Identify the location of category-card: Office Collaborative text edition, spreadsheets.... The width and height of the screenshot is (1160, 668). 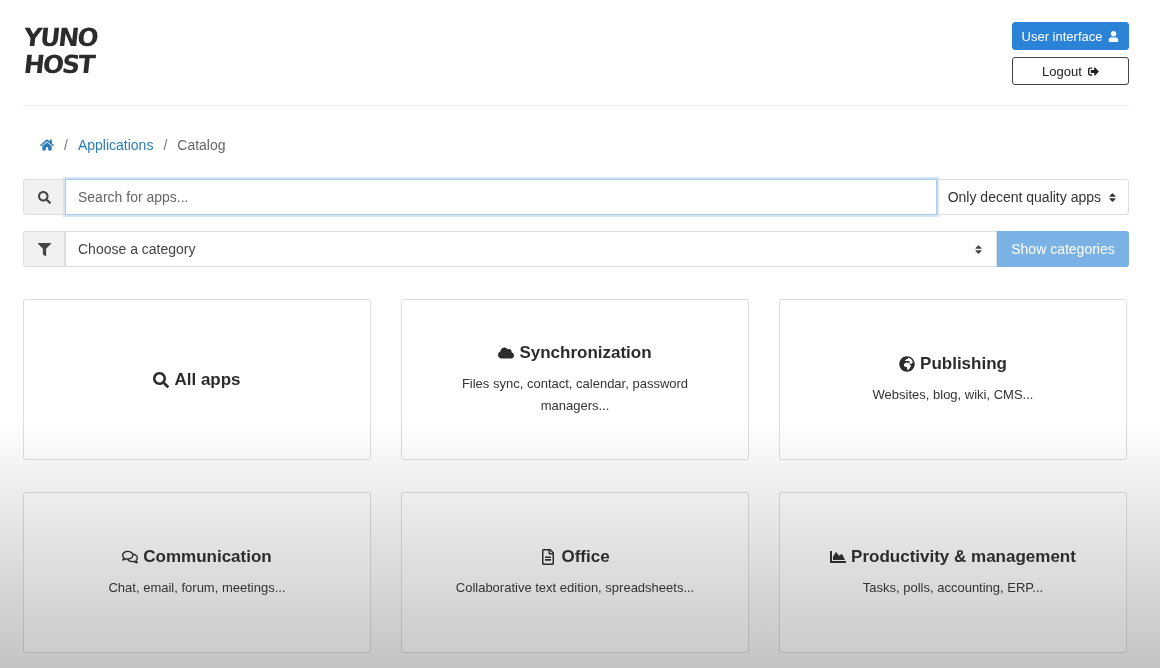
(575, 572).